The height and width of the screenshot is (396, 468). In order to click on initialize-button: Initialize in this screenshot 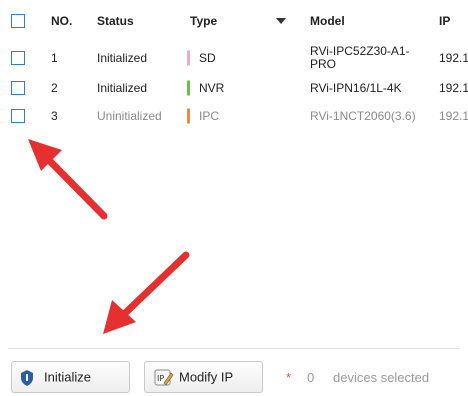, I will do `click(70, 377)`.